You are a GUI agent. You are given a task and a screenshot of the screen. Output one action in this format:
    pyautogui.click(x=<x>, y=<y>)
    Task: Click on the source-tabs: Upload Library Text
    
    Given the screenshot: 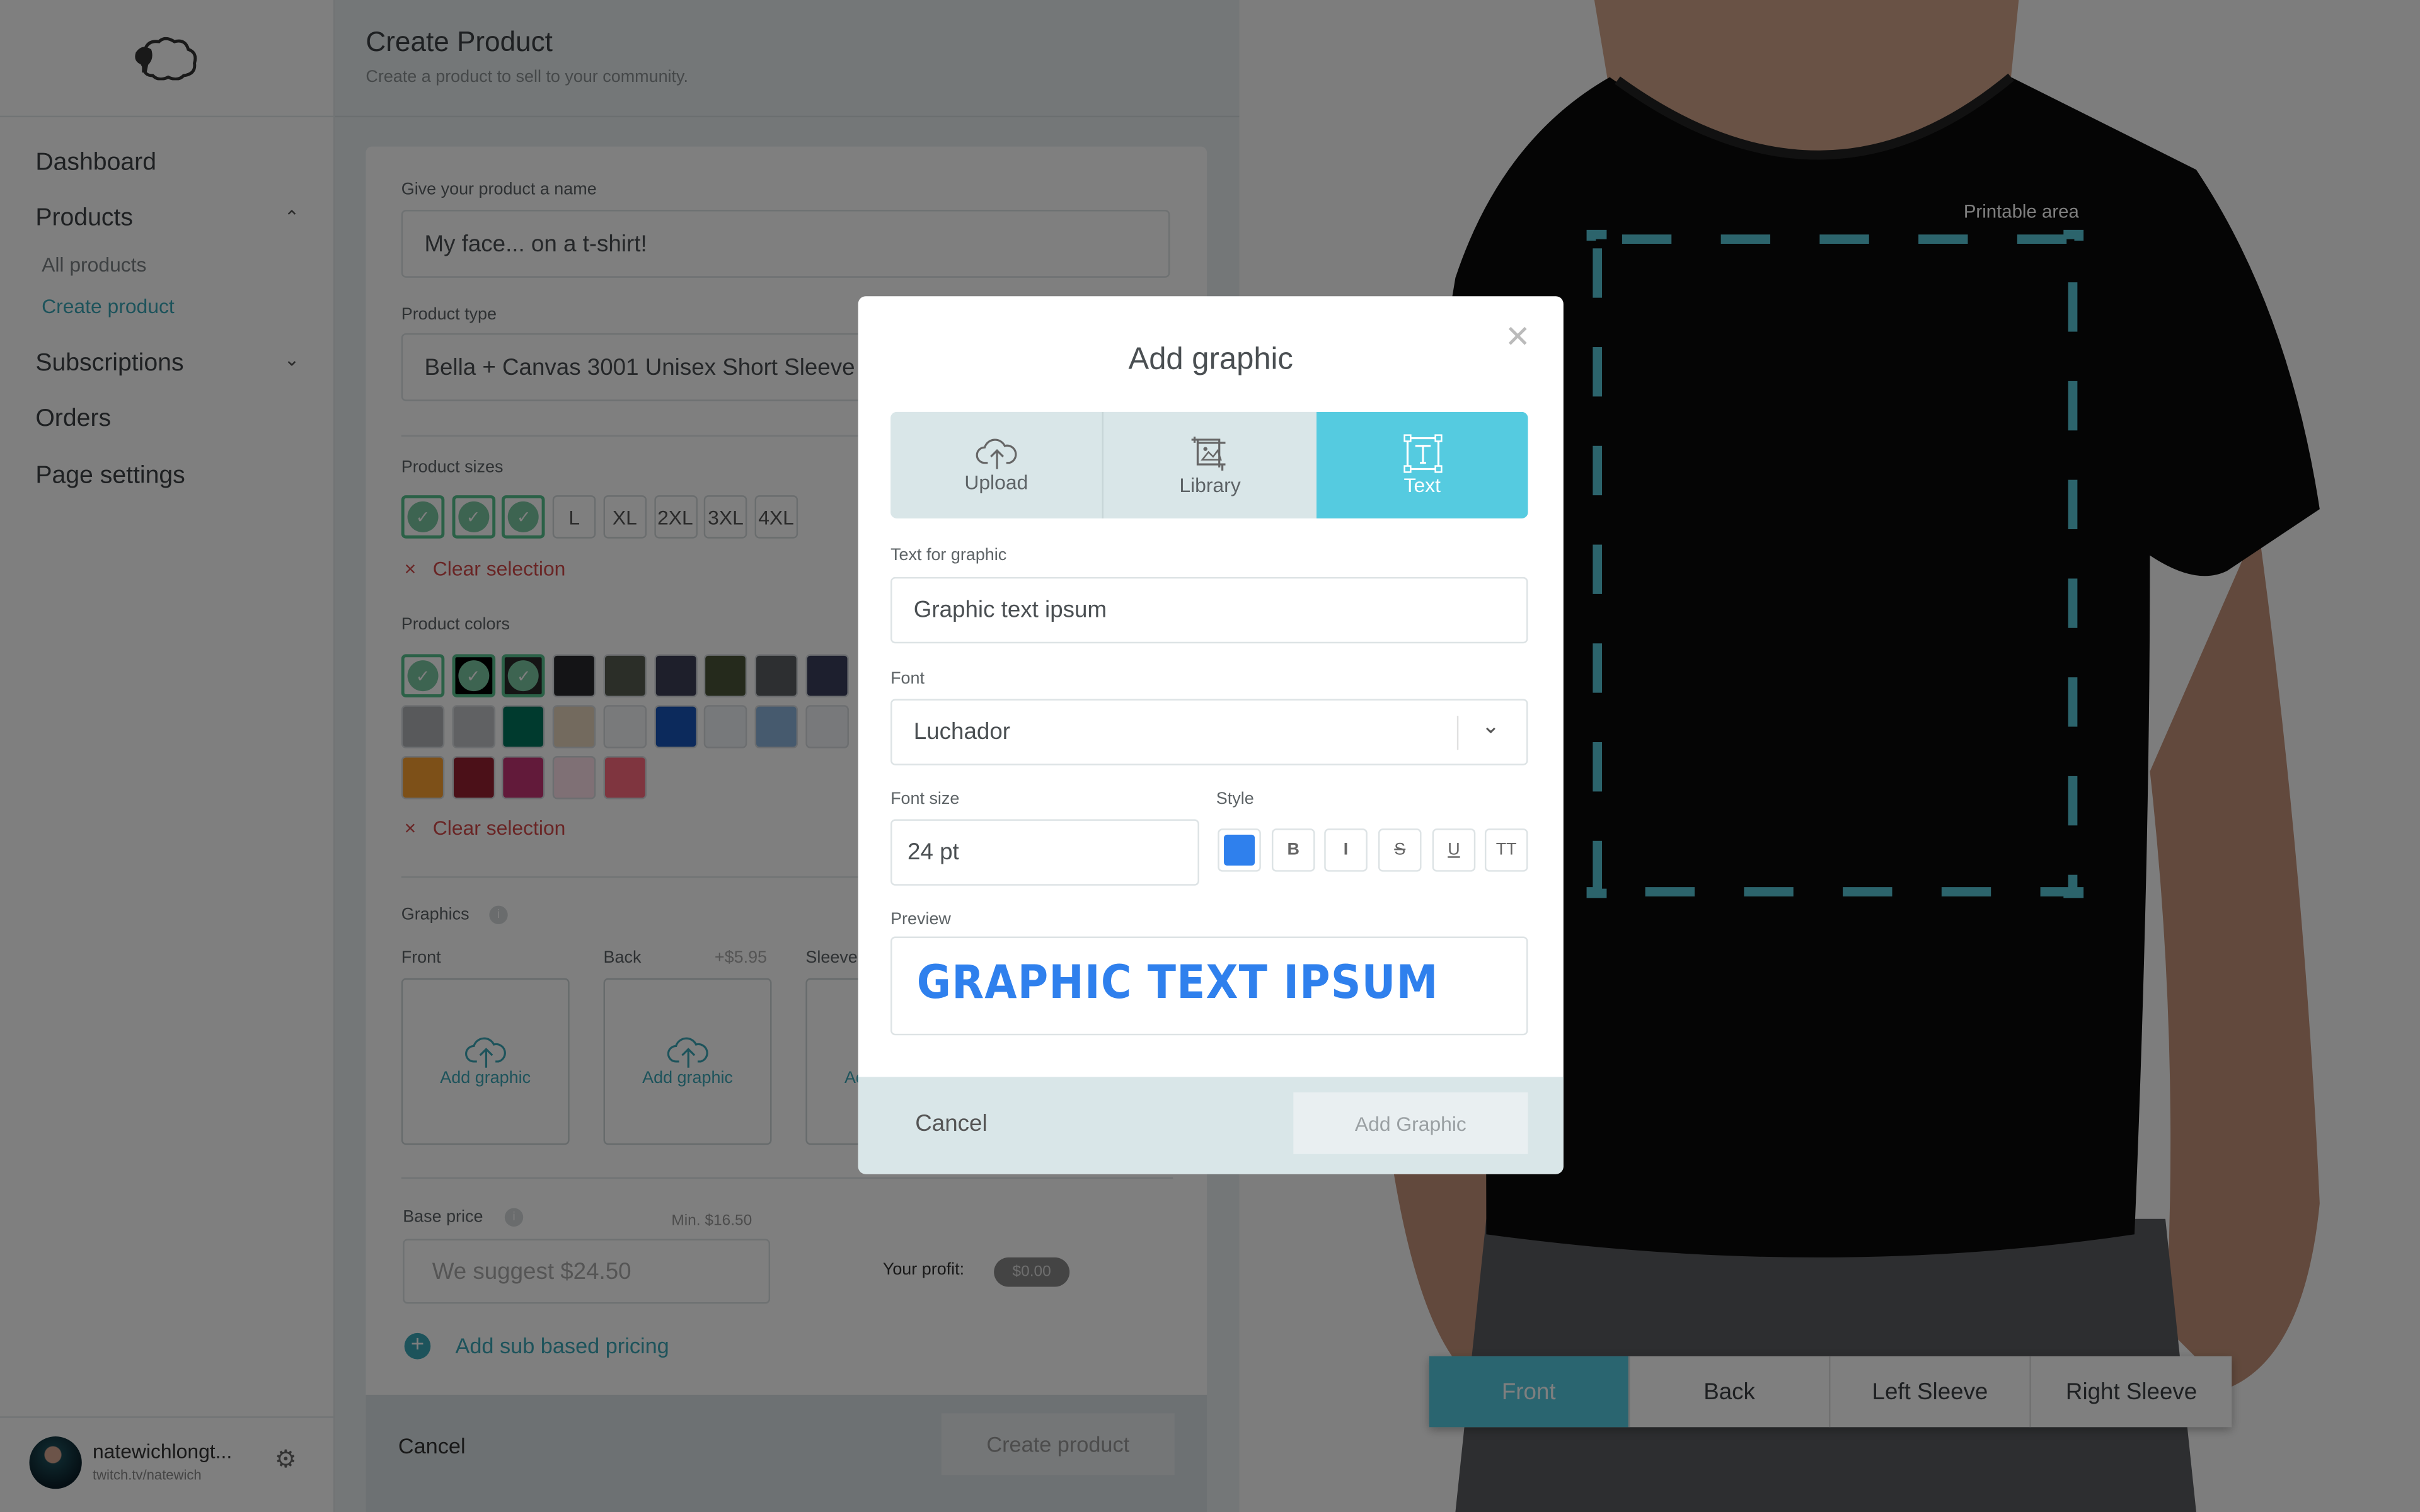 What is the action you would take?
    pyautogui.click(x=1209, y=464)
    